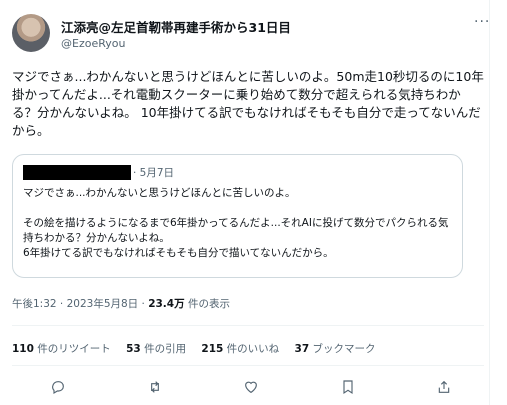 This screenshot has width=507, height=405. Describe the element at coordinates (72, 349) in the screenshot. I see `retweets-label: 件のリツイート` at that location.